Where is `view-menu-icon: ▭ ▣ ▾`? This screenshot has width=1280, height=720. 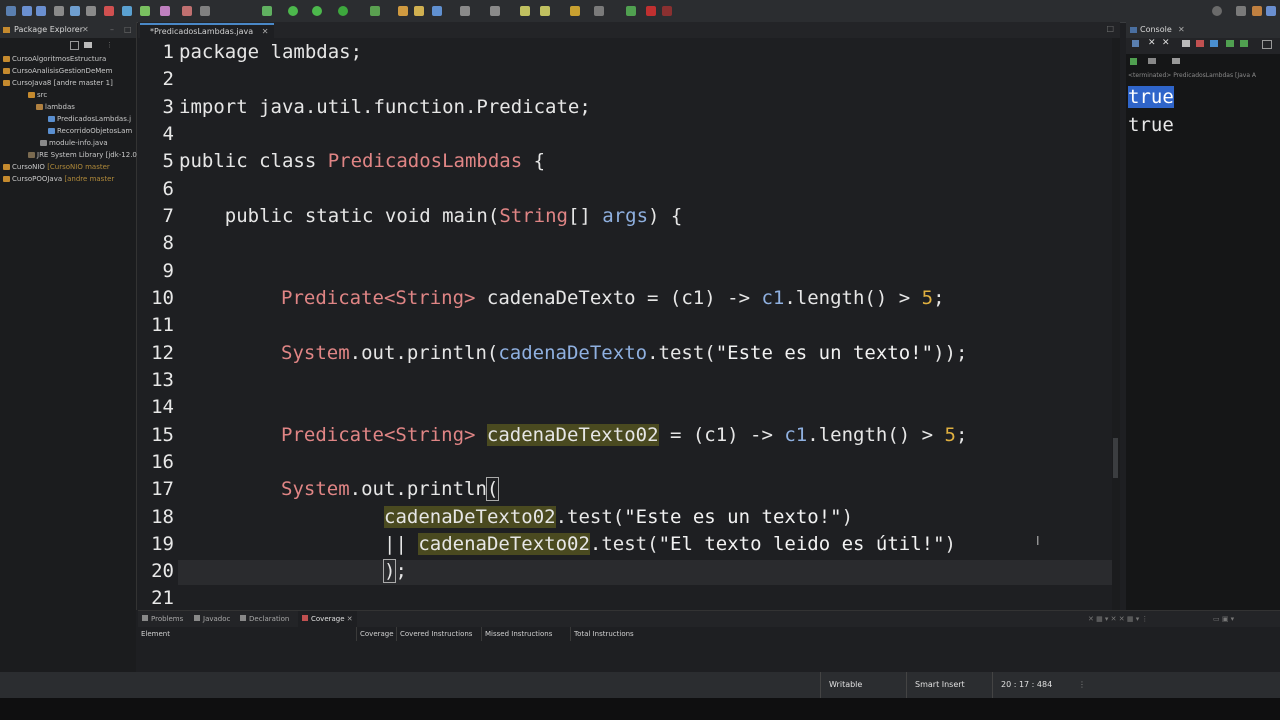 view-menu-icon: ▭ ▣ ▾ is located at coordinates (1223, 619).